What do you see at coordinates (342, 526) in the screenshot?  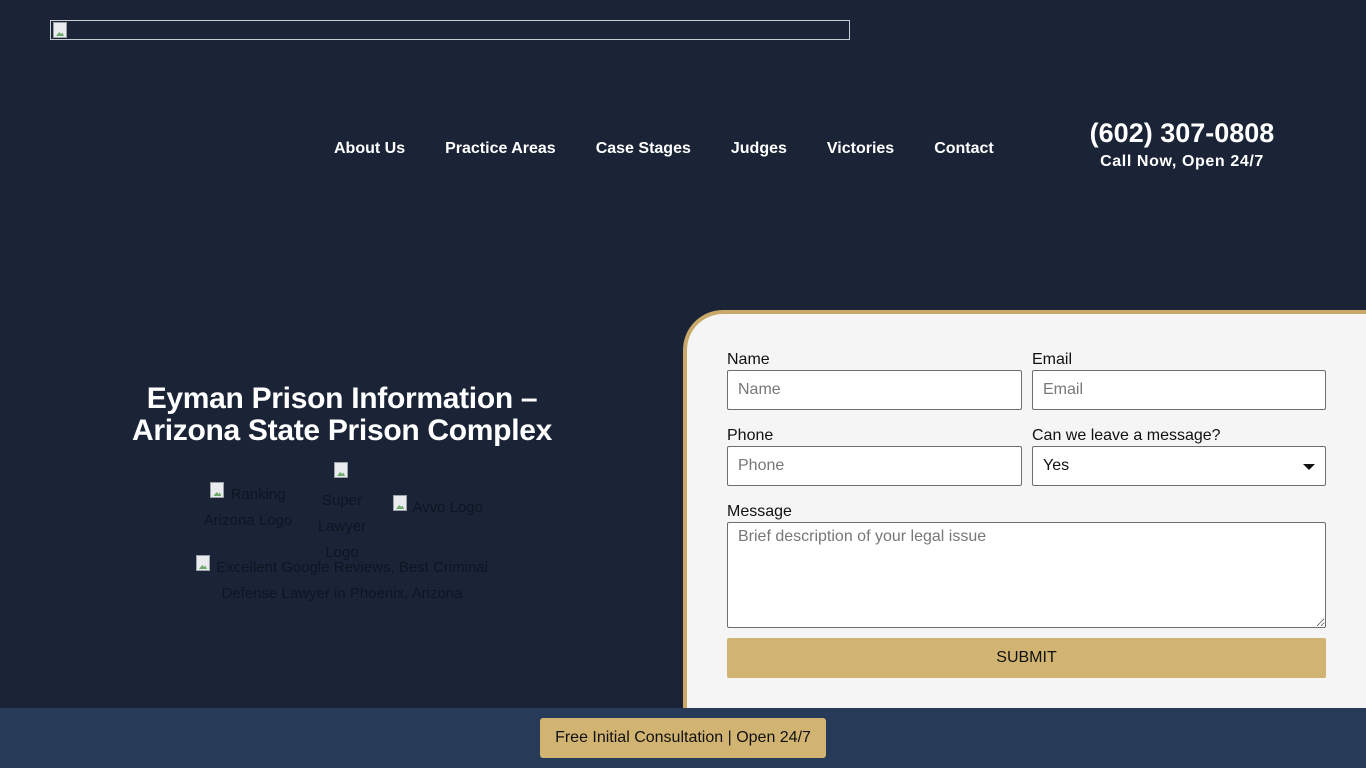 I see `badge-alt-text: Super Lawyer Logo` at bounding box center [342, 526].